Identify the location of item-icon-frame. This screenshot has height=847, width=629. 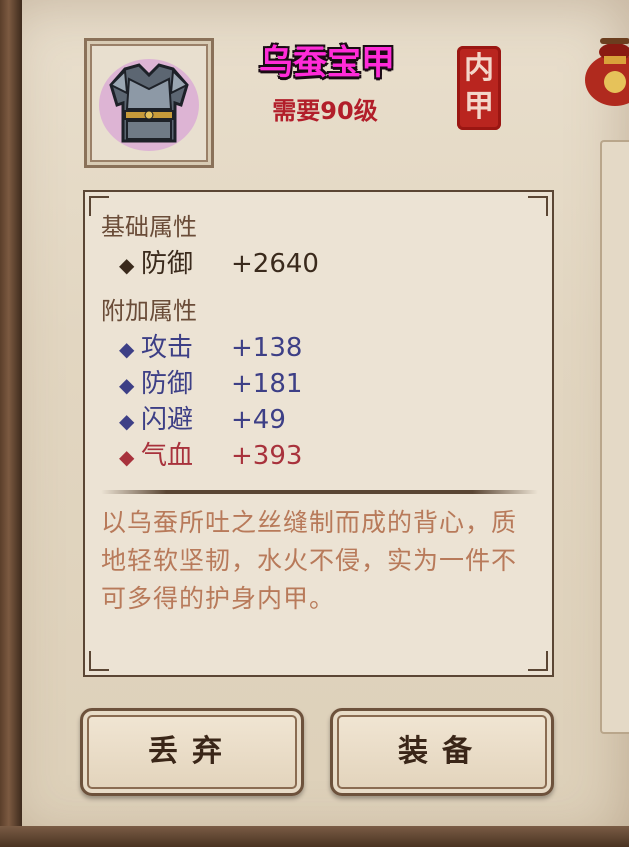
(149, 103).